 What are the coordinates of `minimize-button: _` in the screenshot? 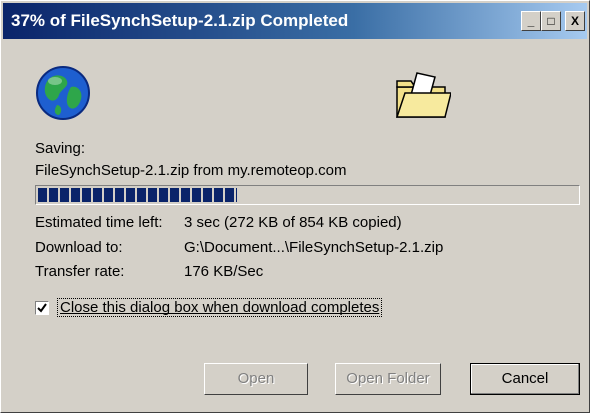 It's located at (531, 21).